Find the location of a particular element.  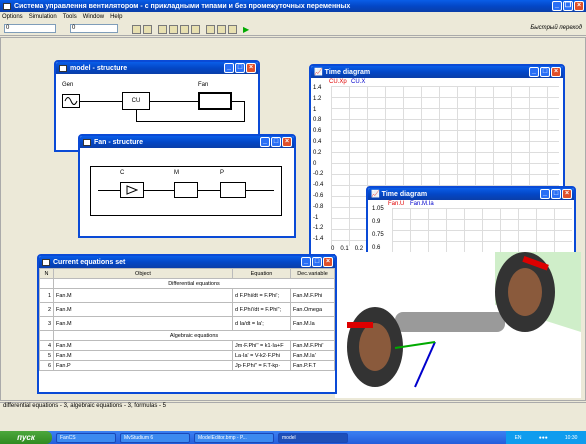

fan-close-button: × is located at coordinates (287, 142).